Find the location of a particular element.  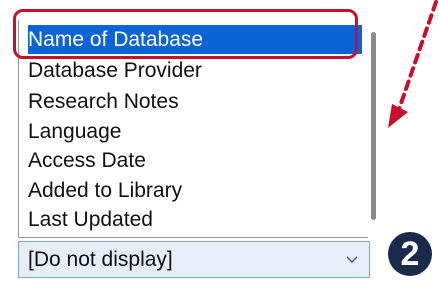

list-item-added-to-library: Added to Library is located at coordinates (105, 190).